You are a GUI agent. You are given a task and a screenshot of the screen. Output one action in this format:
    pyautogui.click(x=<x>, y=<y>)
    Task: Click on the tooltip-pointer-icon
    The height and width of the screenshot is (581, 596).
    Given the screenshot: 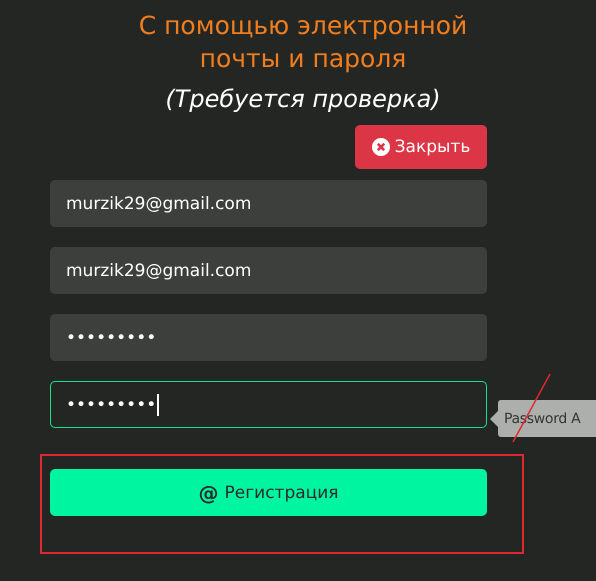 What is the action you would take?
    pyautogui.click(x=494, y=418)
    